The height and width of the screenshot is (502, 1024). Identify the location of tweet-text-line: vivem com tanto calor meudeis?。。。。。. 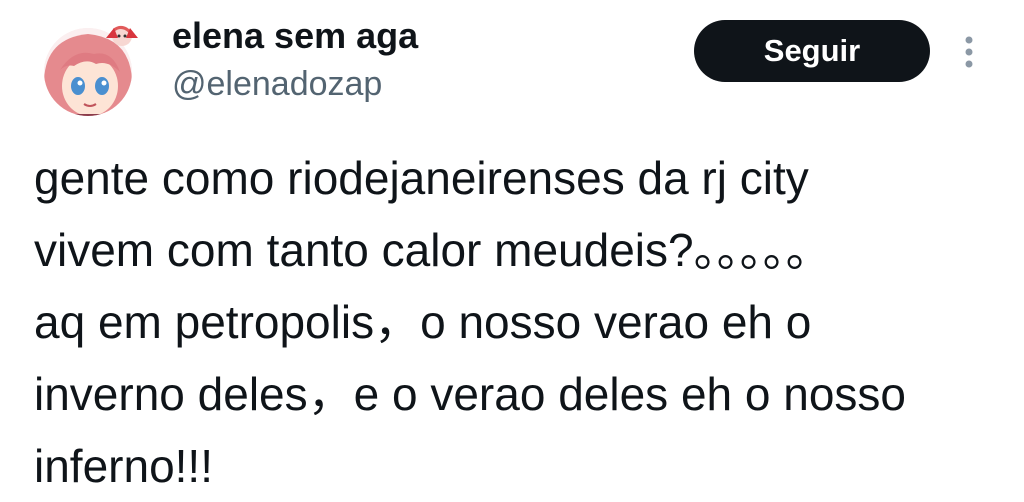
(433, 250).